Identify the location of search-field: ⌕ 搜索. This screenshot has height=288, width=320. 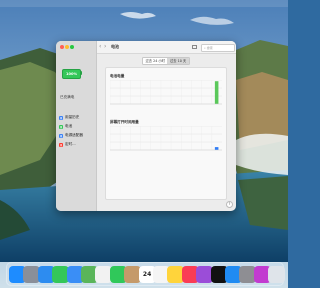
(218, 48).